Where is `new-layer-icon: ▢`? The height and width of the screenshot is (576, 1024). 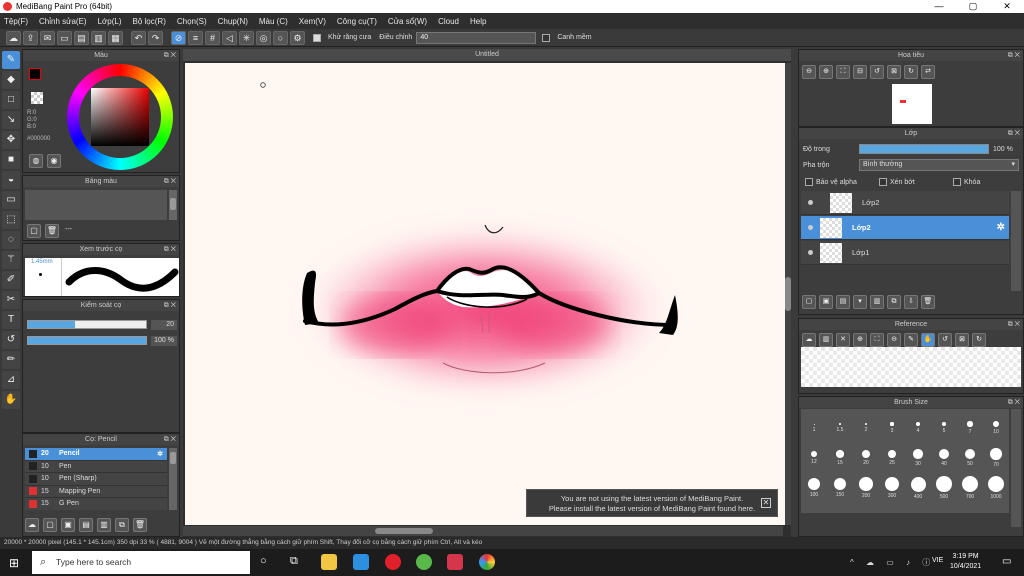 new-layer-icon: ▢ is located at coordinates (809, 302).